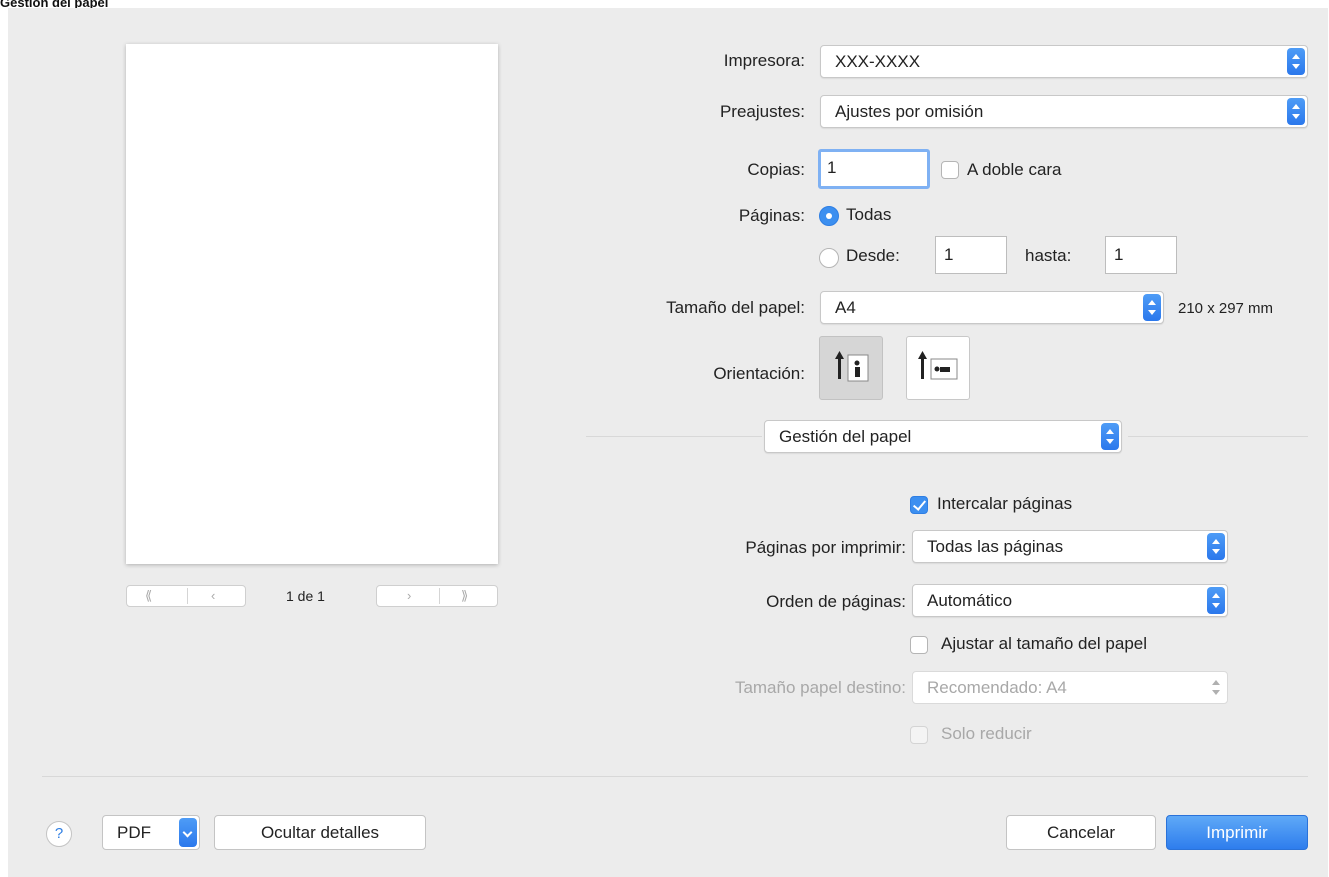 This screenshot has height=877, width=1329. Describe the element at coordinates (845, 436) in the screenshot. I see `section-value: Gestión del papel` at that location.